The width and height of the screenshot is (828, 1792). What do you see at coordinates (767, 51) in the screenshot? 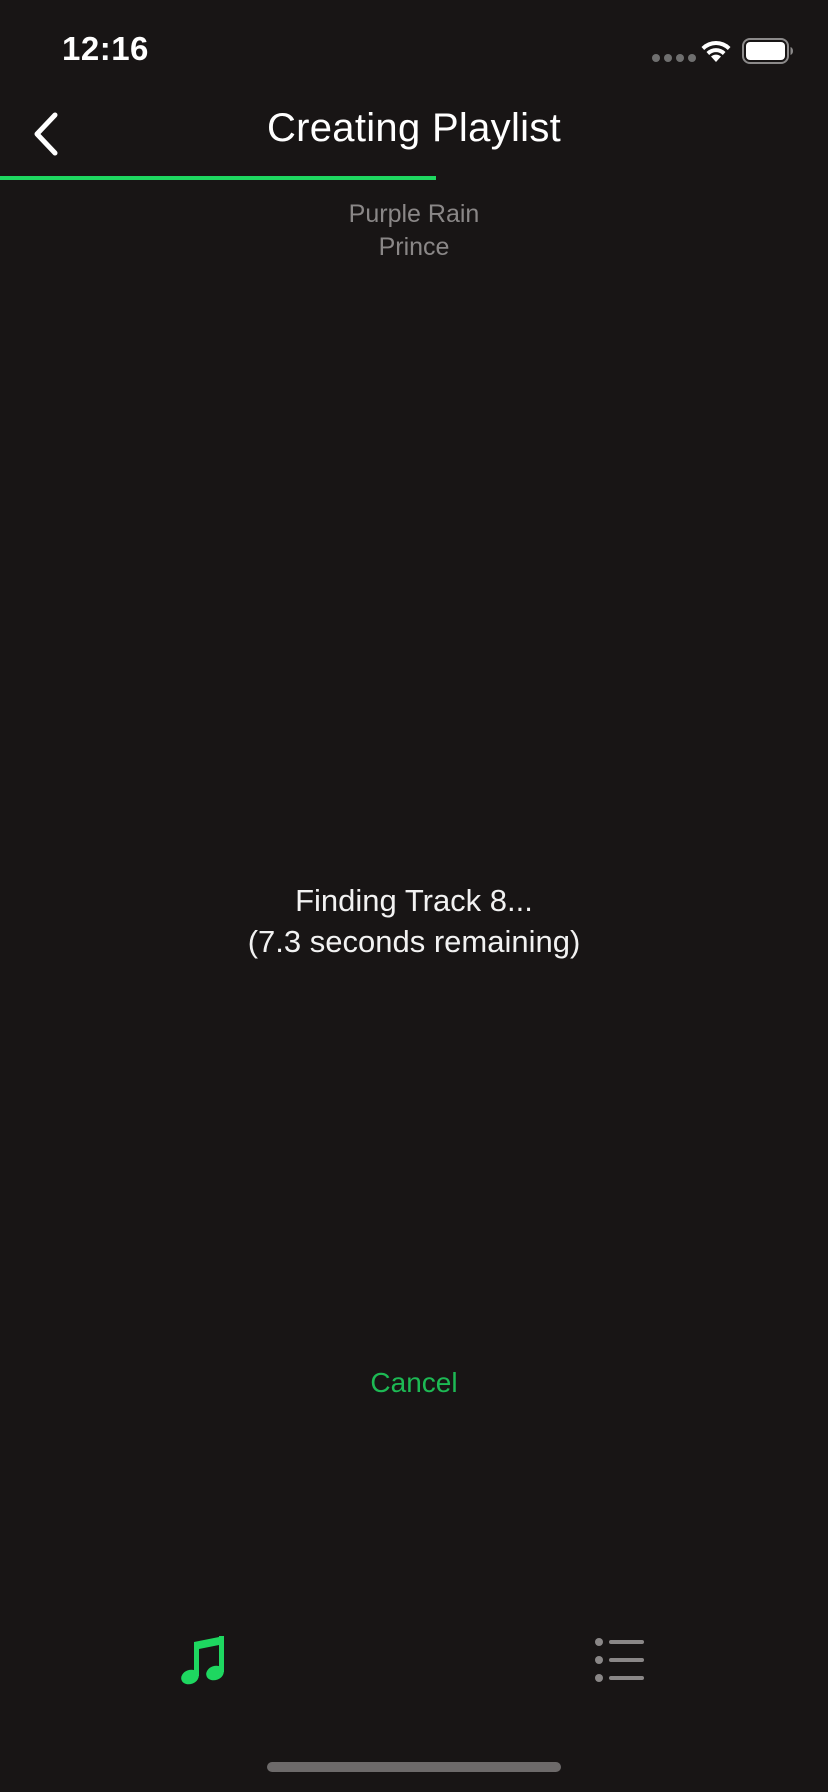
I see `battery-icon` at bounding box center [767, 51].